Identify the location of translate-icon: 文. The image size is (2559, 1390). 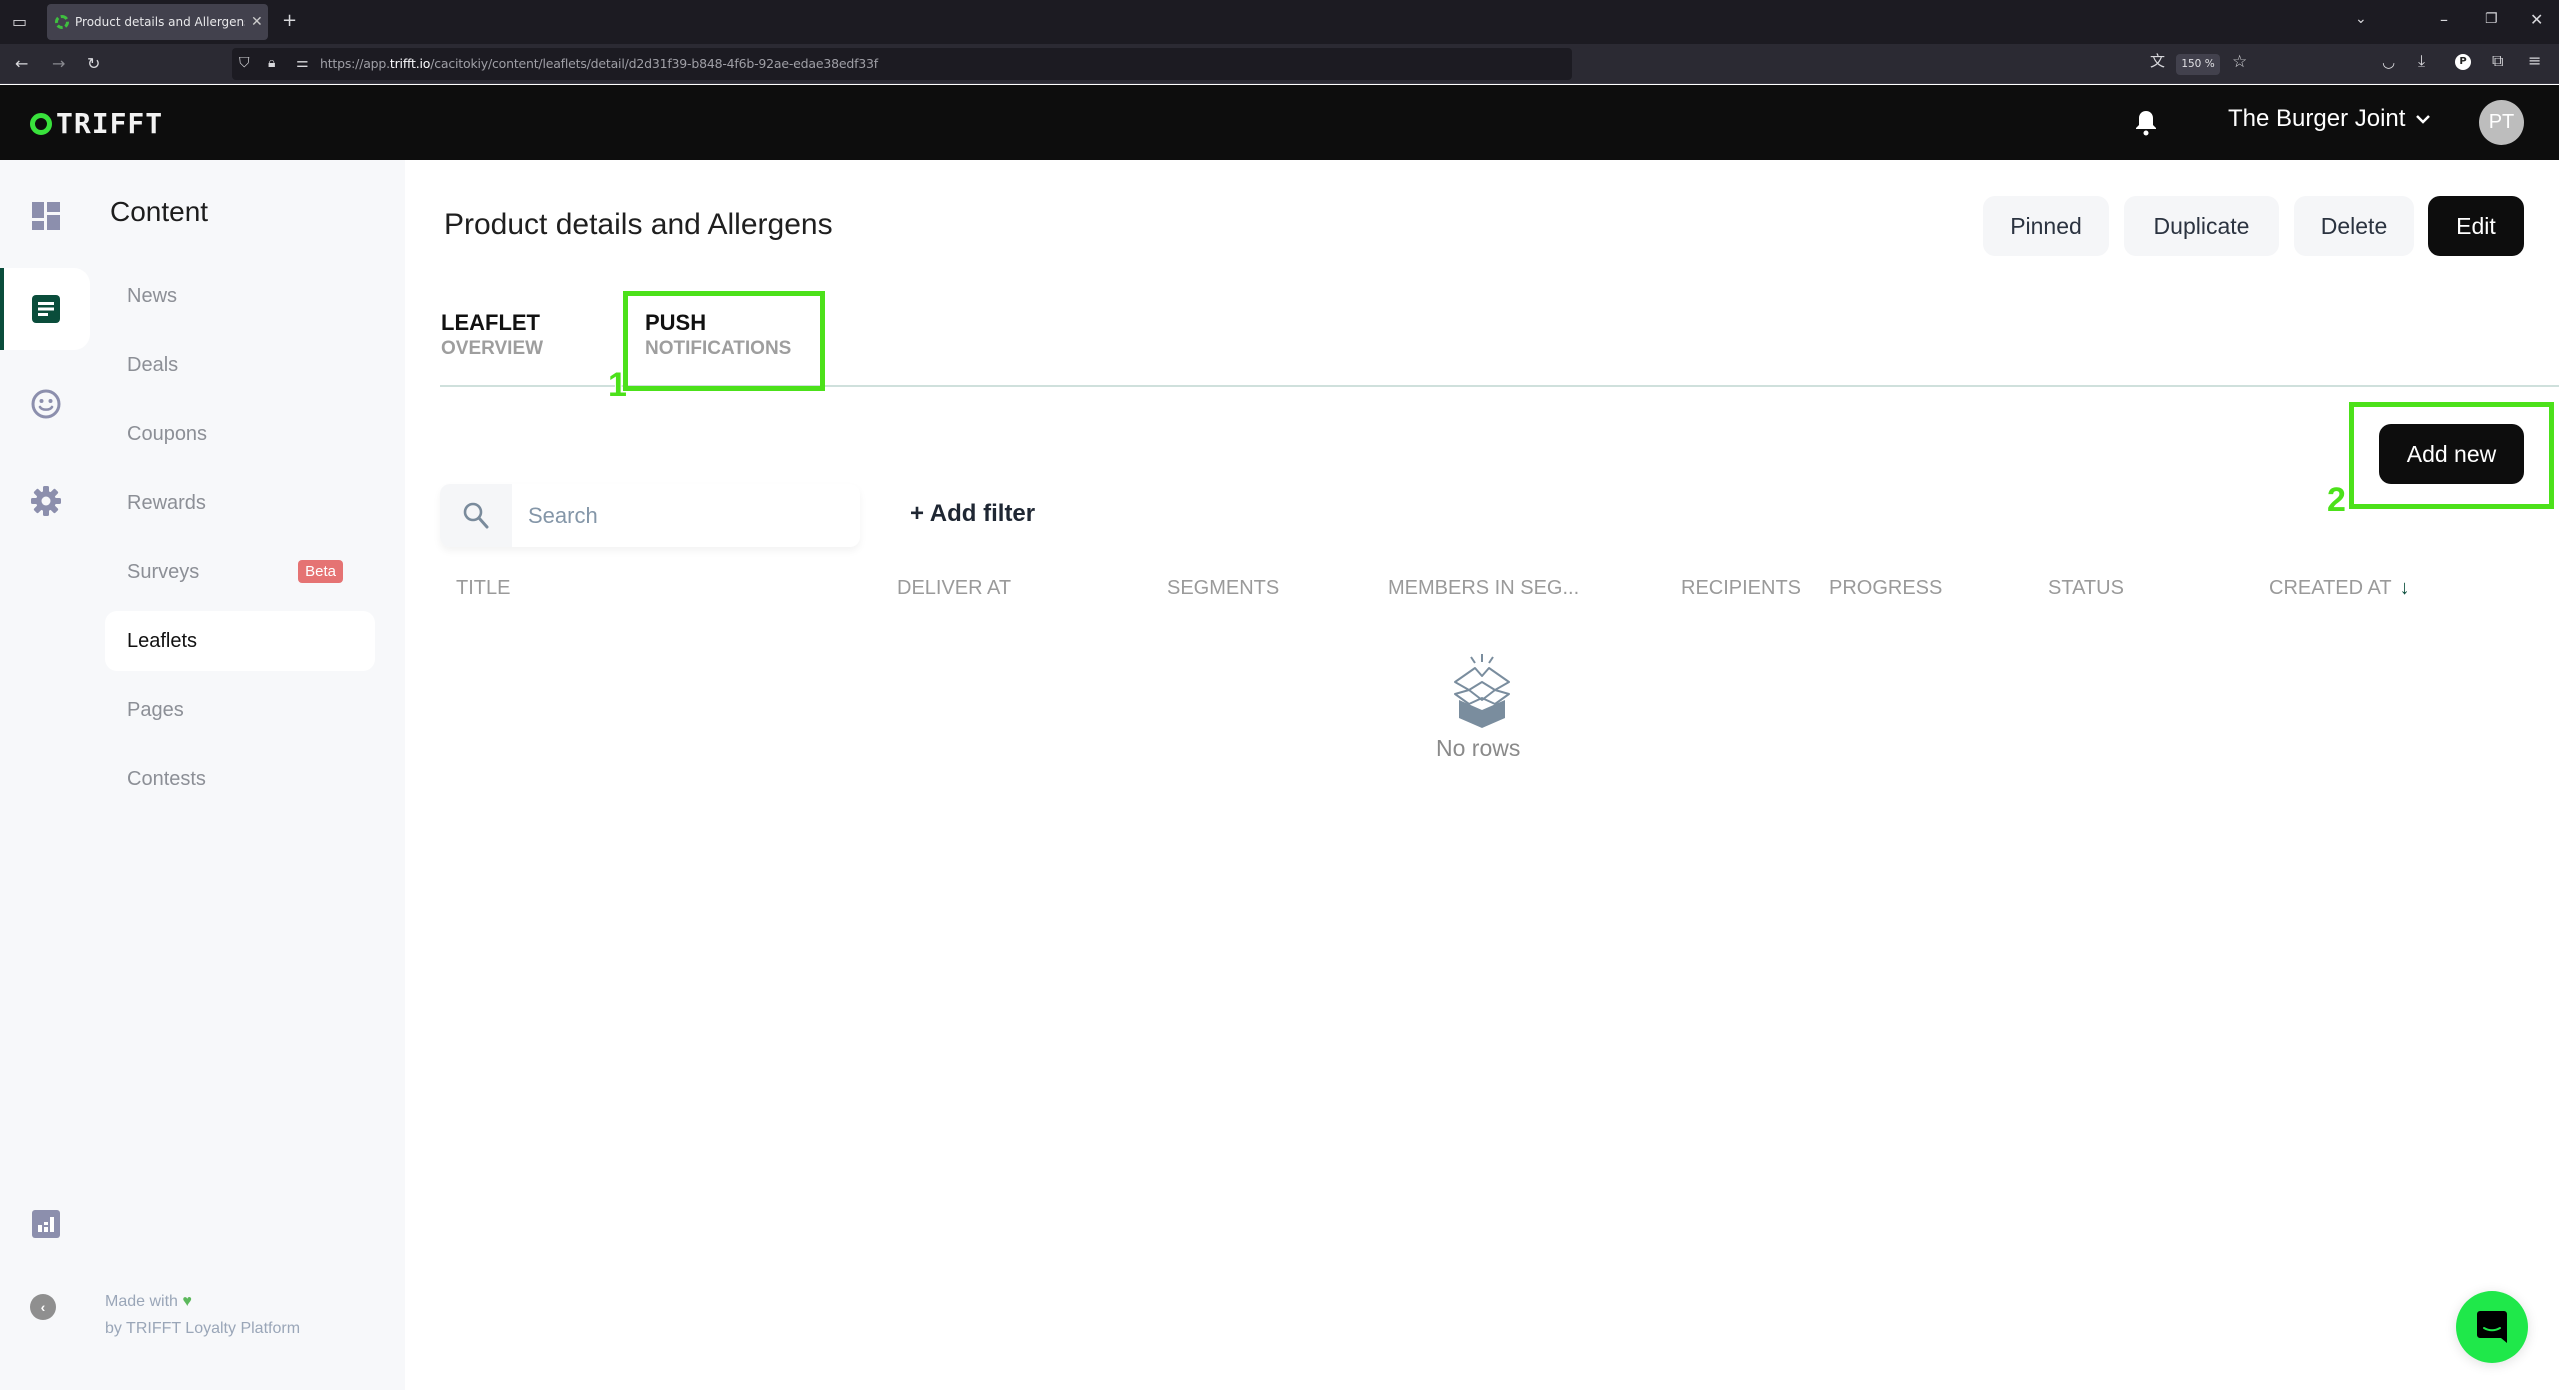
(2157, 61).